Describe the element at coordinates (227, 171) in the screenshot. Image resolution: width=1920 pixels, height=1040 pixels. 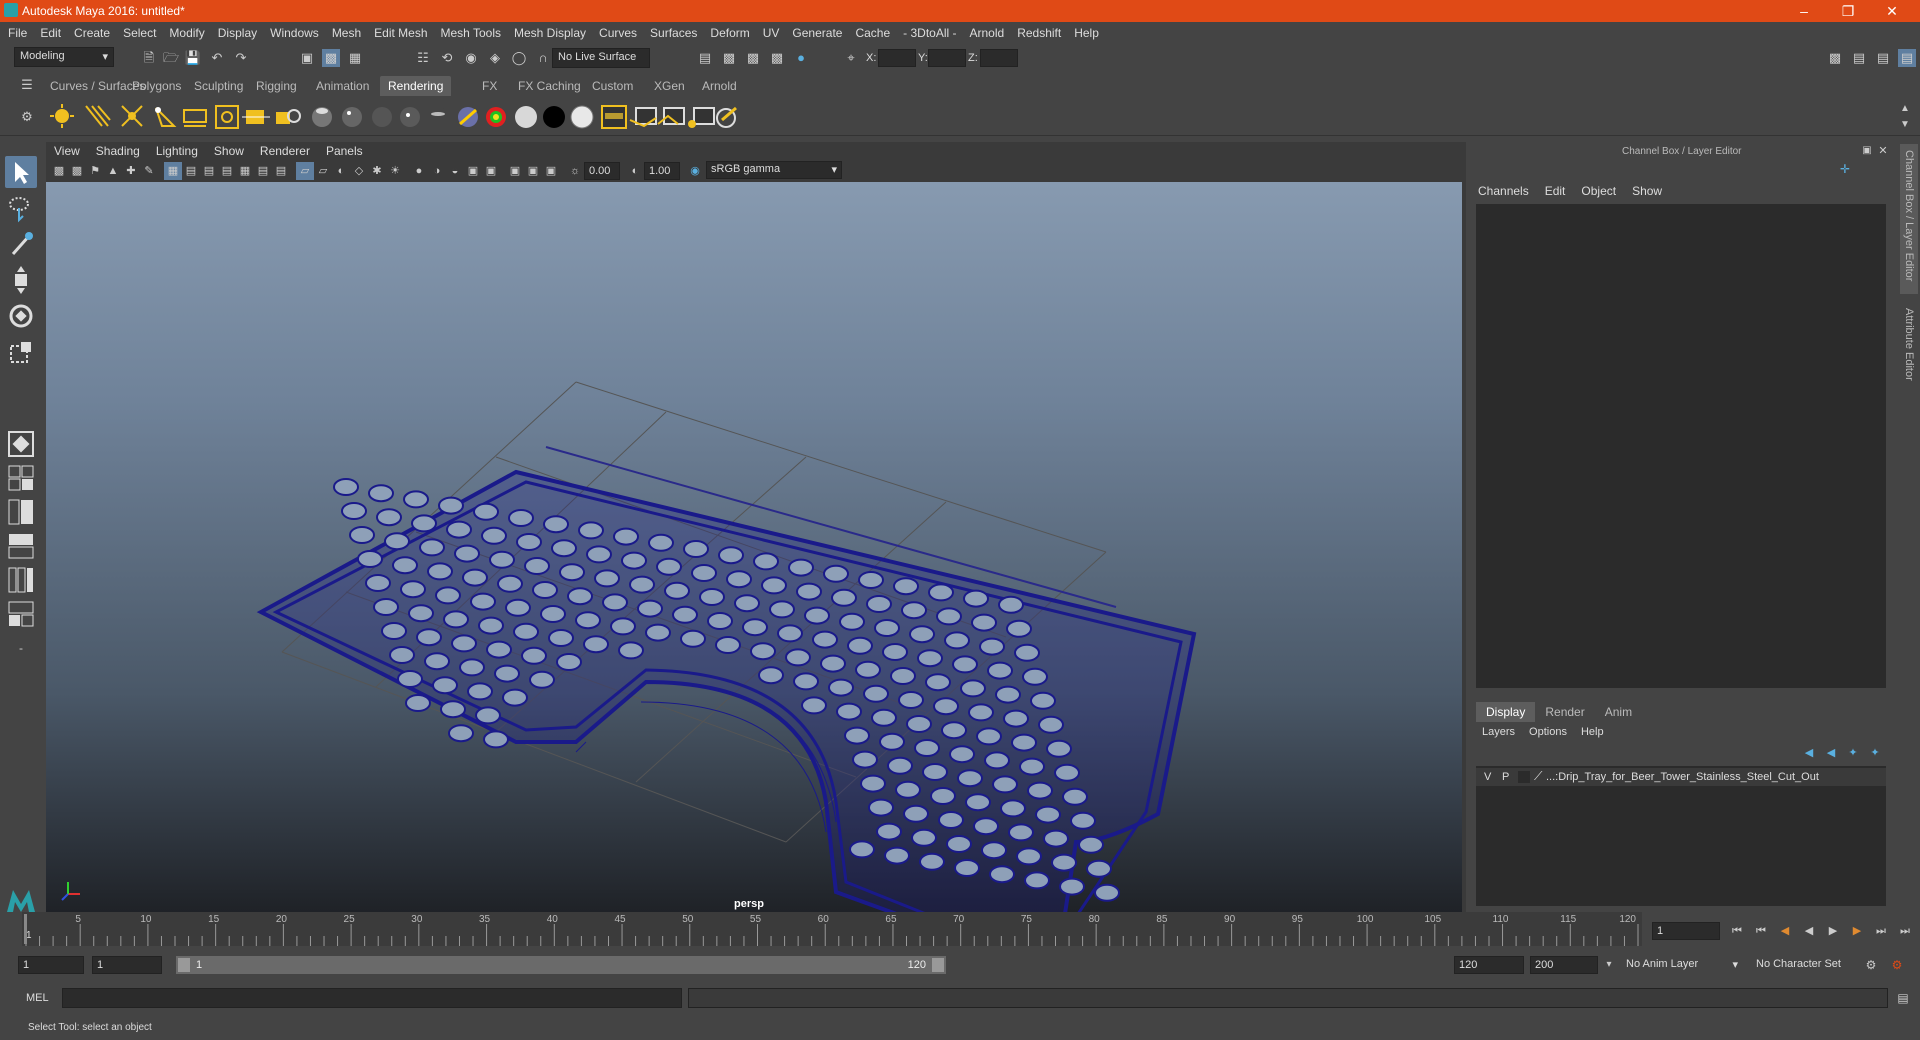
I see `gate-mask-icon: ▤` at that location.